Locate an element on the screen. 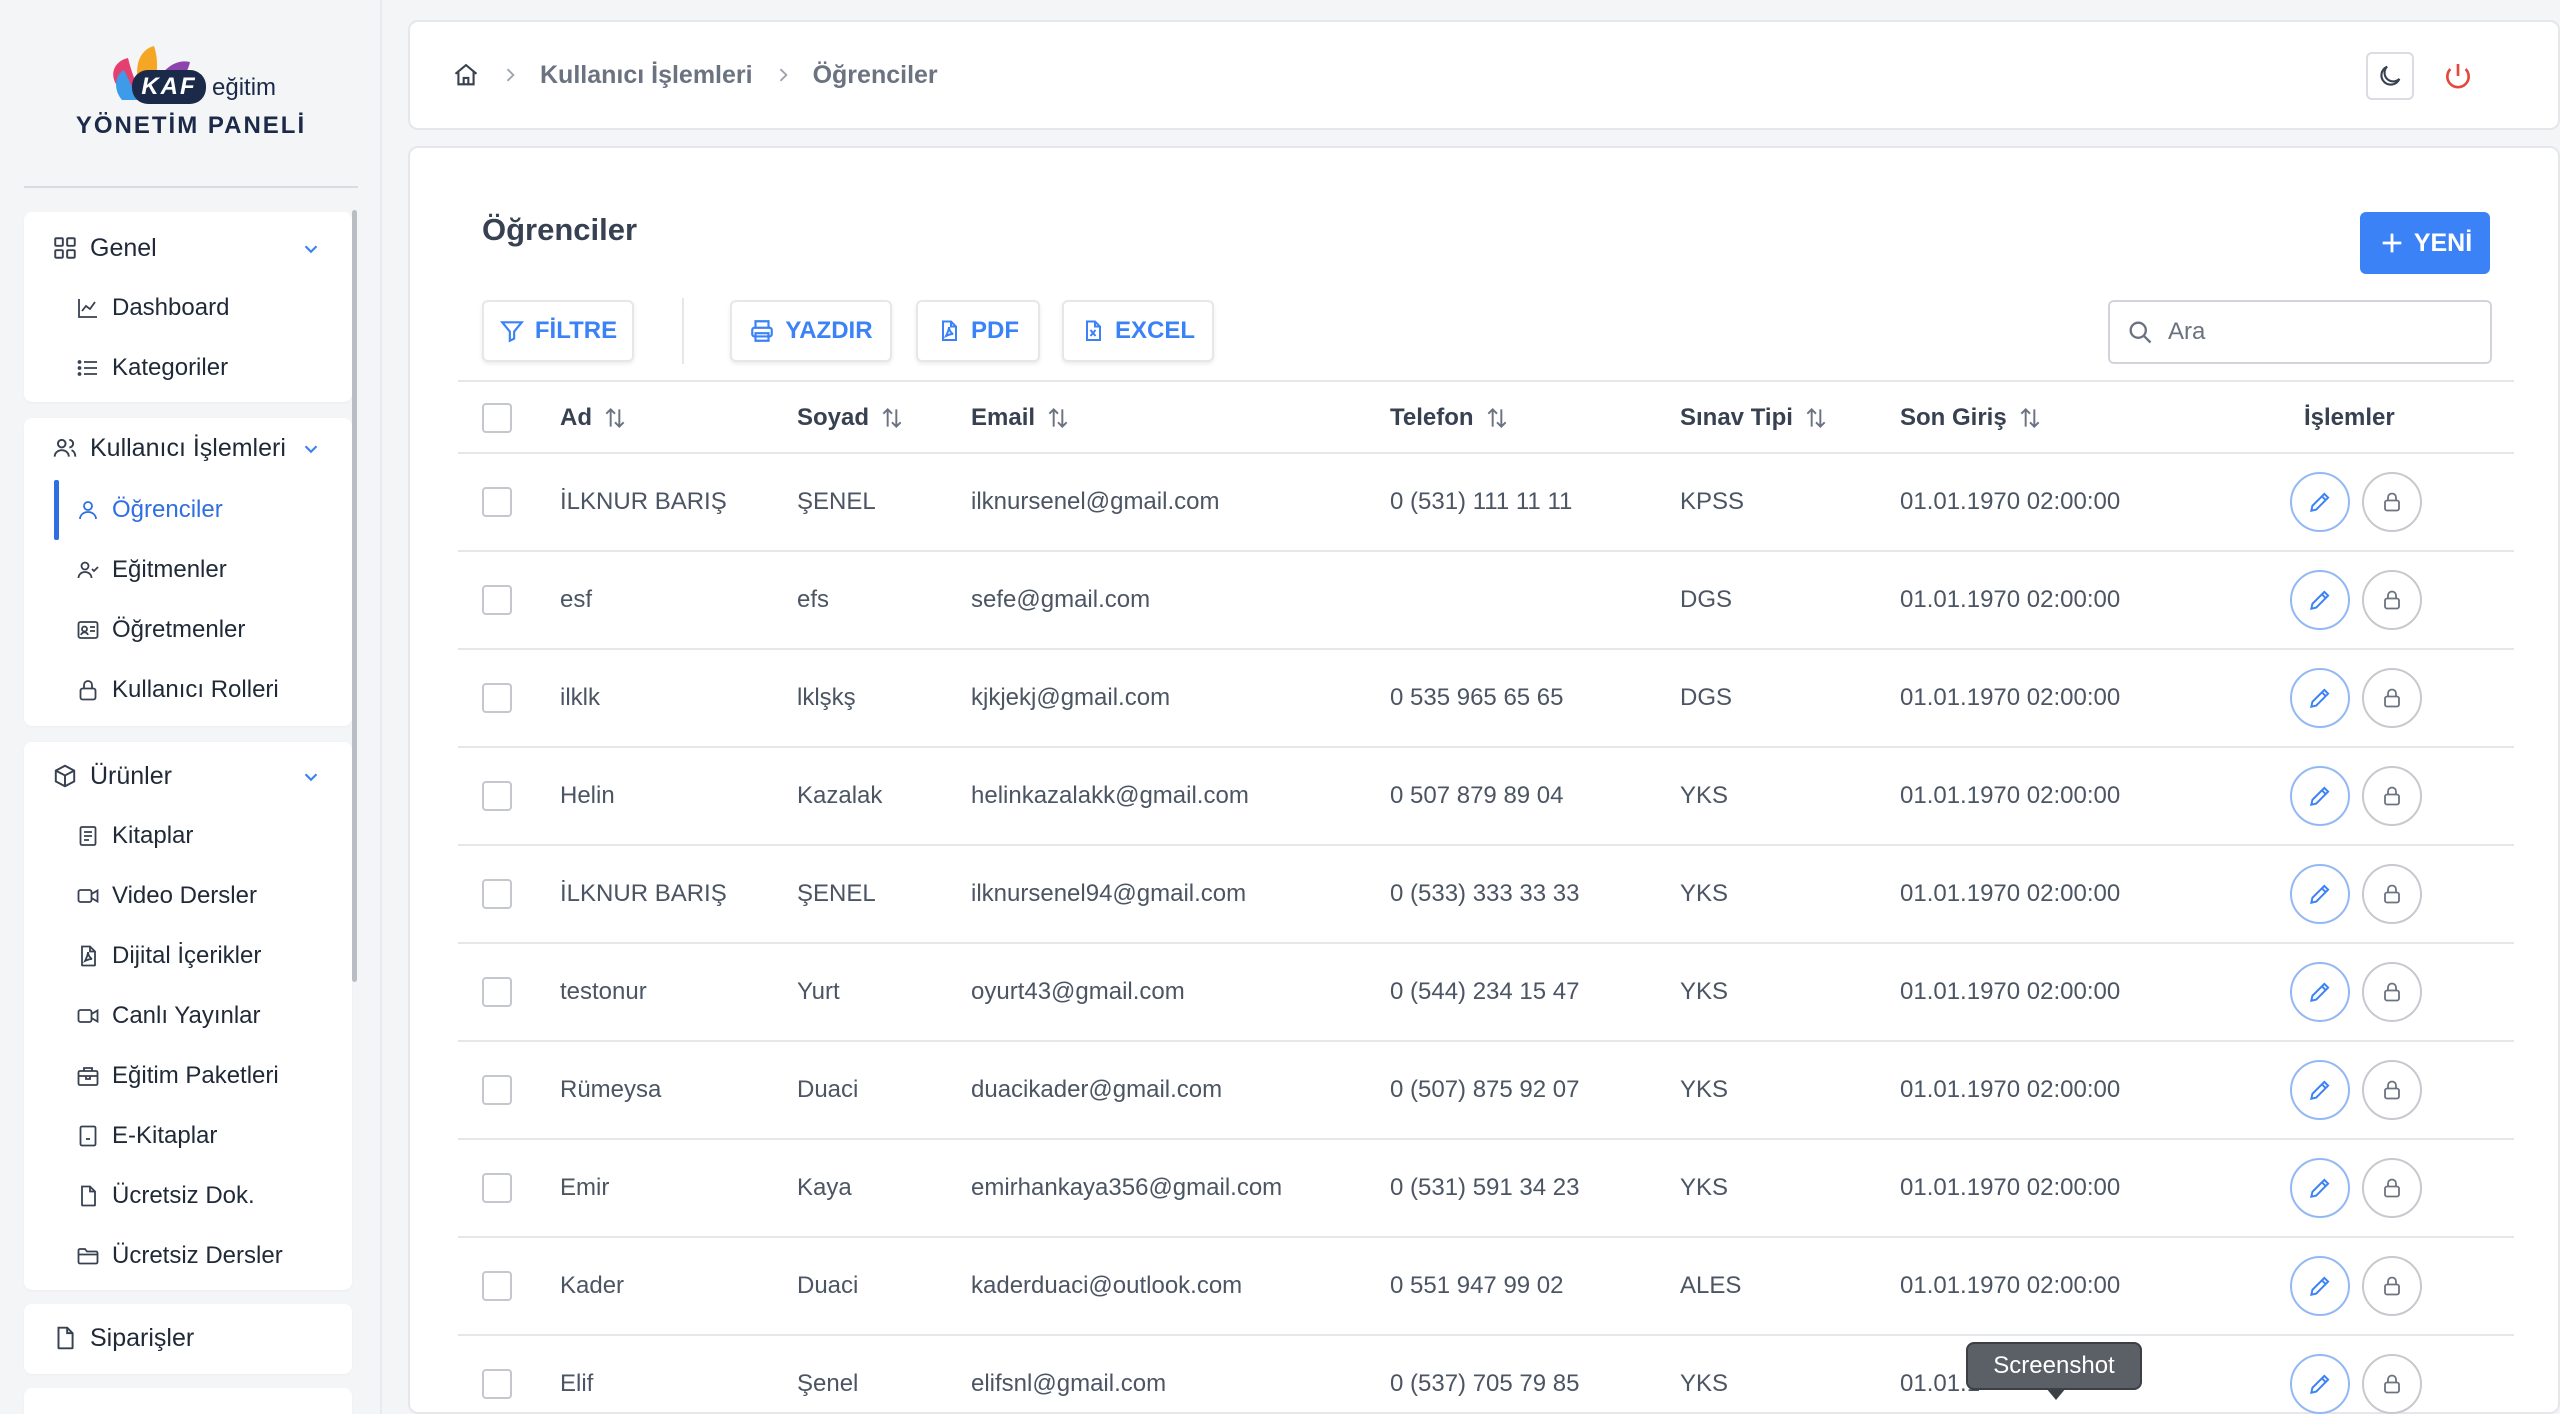 This screenshot has width=2560, height=1414. sidebar-item-ucretsiz-dersler: Ücretsiz Dersler is located at coordinates (188, 1256).